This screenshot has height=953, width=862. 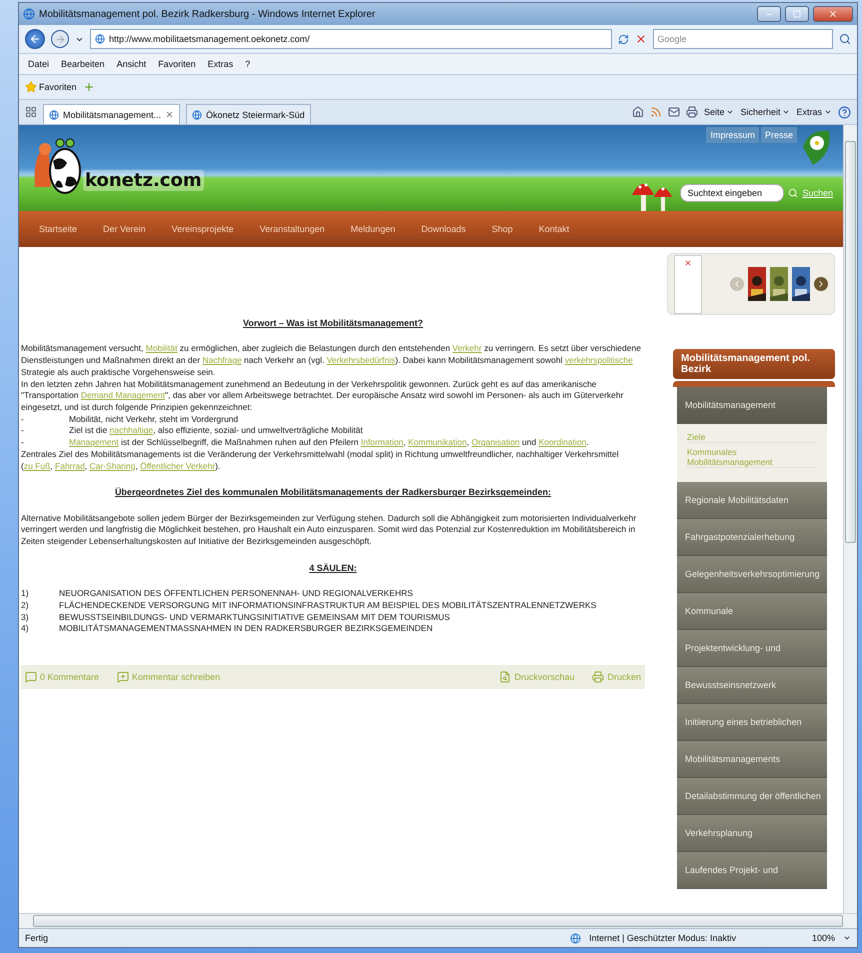 What do you see at coordinates (37, 465) in the screenshot?
I see `text-link: zu Fuß` at bounding box center [37, 465].